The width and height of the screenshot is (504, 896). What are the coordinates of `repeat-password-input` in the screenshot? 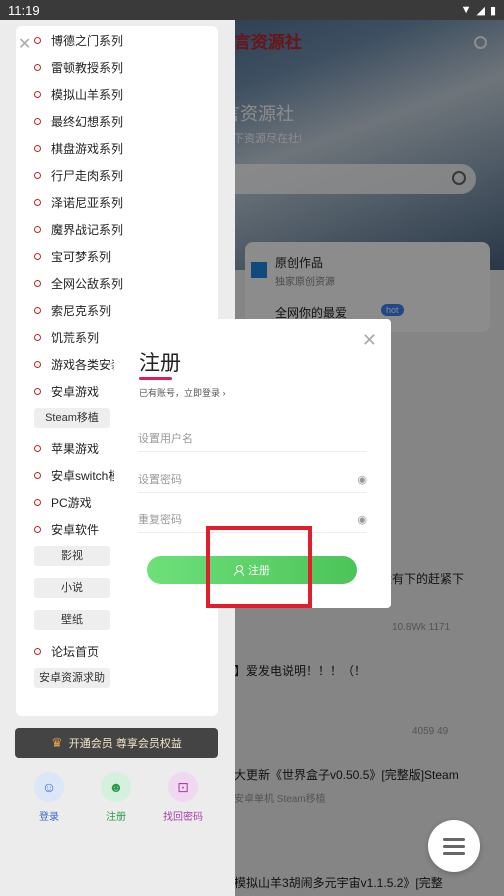 It's located at (233, 519).